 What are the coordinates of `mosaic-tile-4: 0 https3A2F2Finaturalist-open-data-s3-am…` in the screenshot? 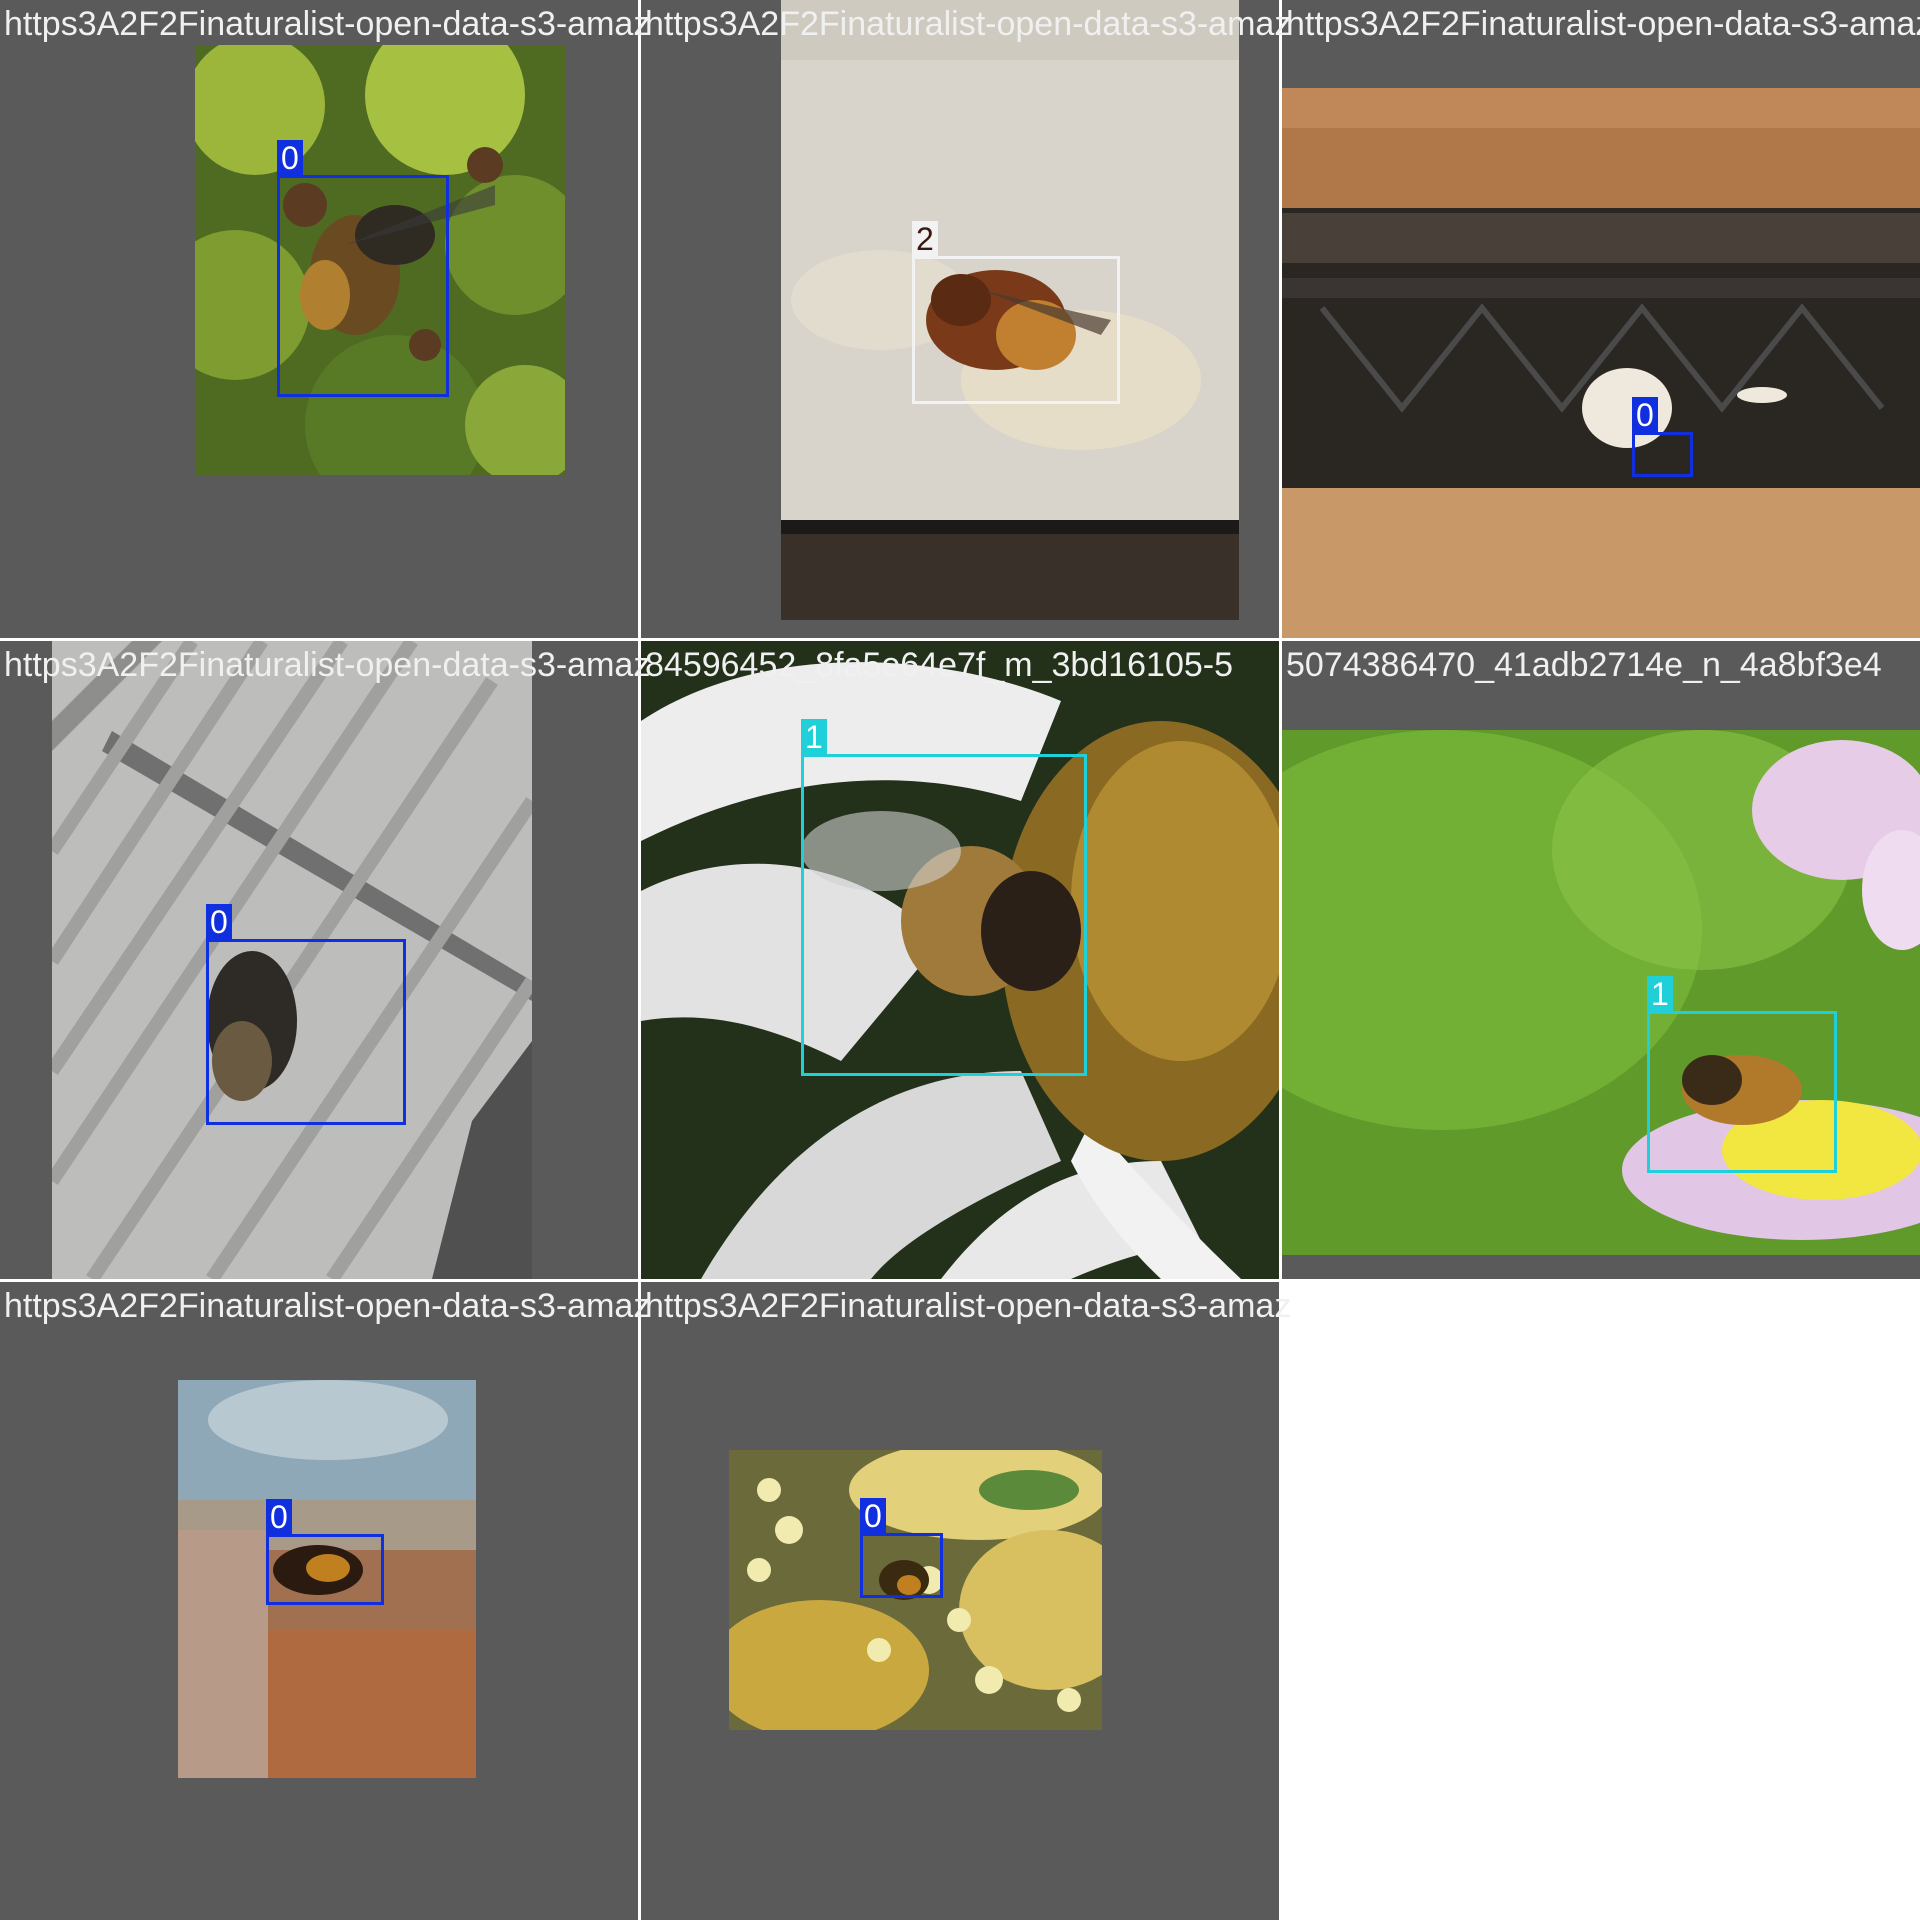 It's located at (325, 960).